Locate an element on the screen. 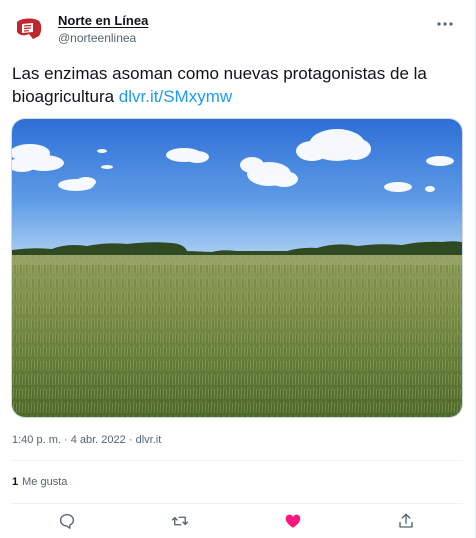 The width and height of the screenshot is (476, 538). more-icon is located at coordinates (445, 24).